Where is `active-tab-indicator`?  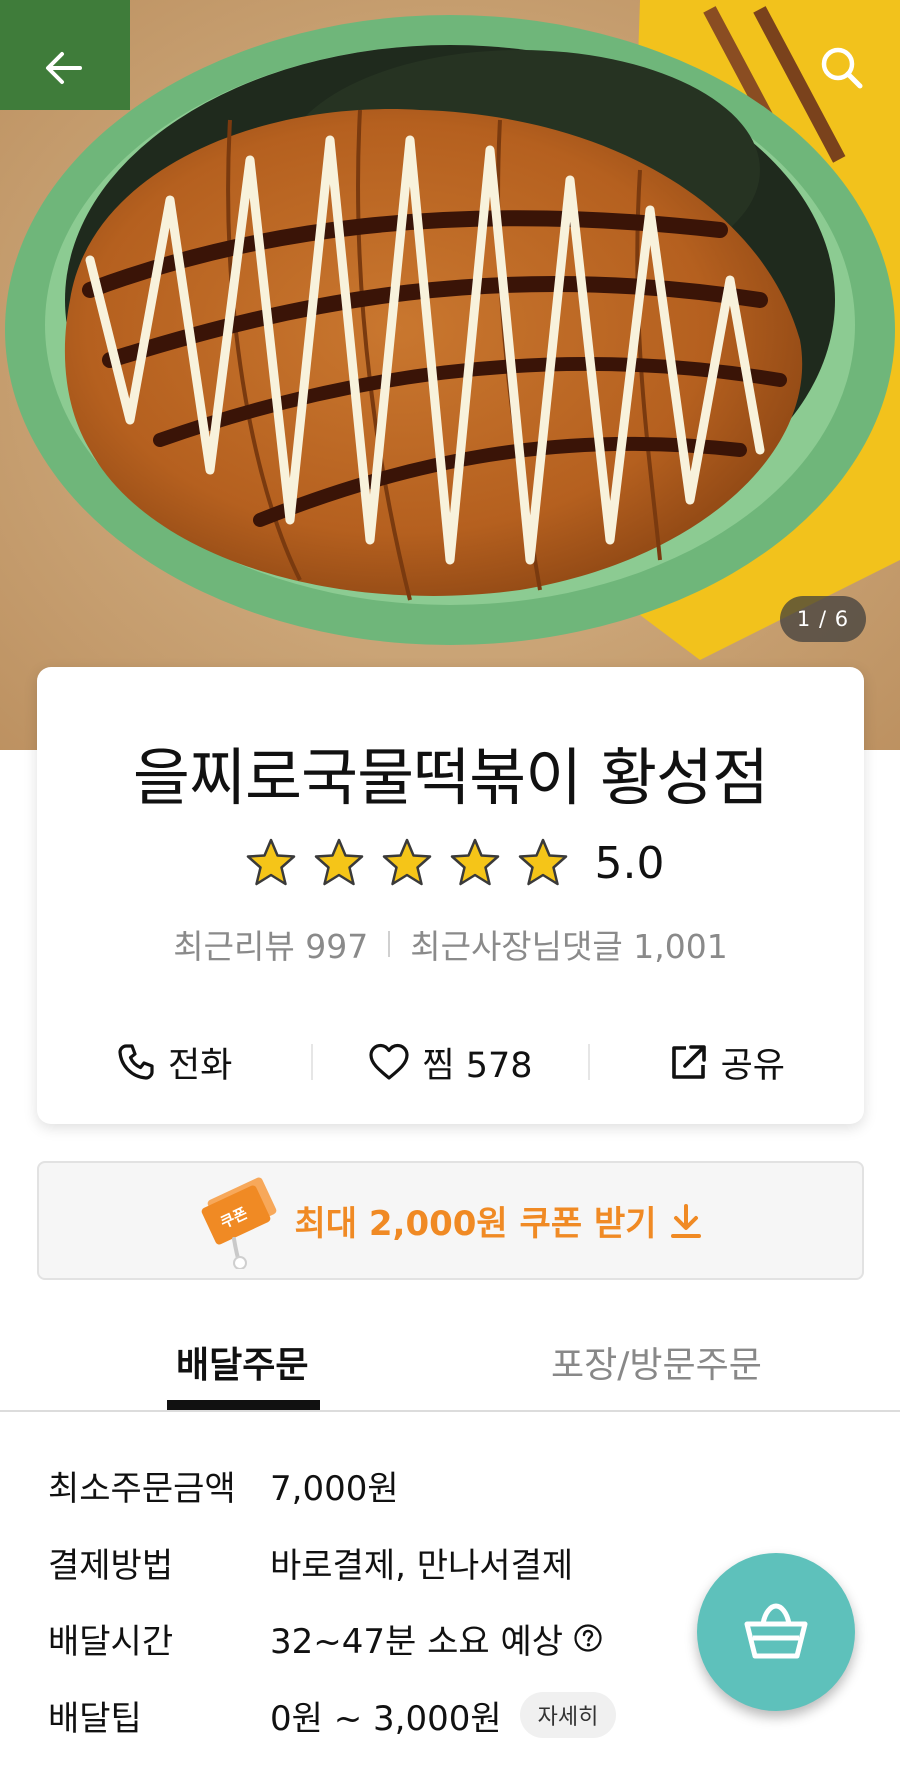 active-tab-indicator is located at coordinates (243, 1405).